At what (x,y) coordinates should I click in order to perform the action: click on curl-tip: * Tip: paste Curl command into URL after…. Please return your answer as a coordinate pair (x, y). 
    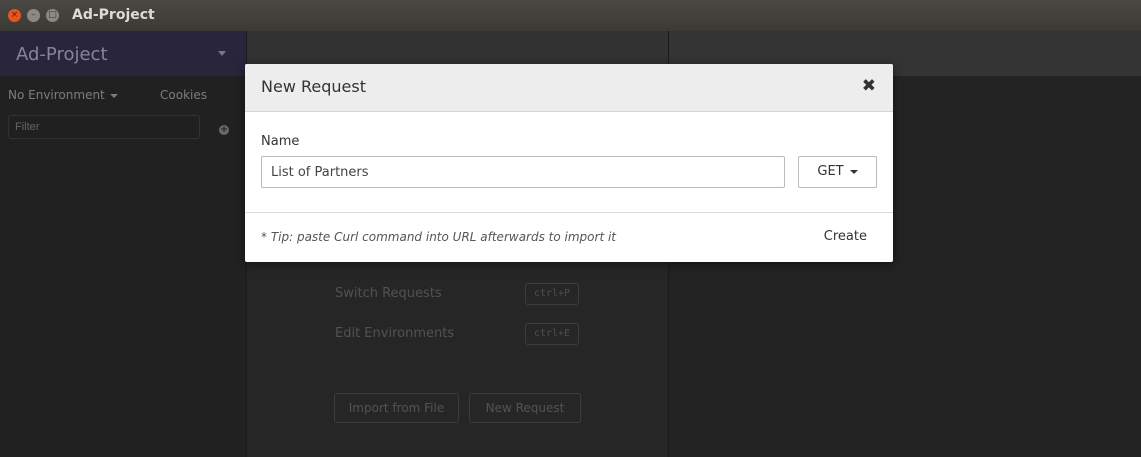
    Looking at the image, I should click on (438, 237).